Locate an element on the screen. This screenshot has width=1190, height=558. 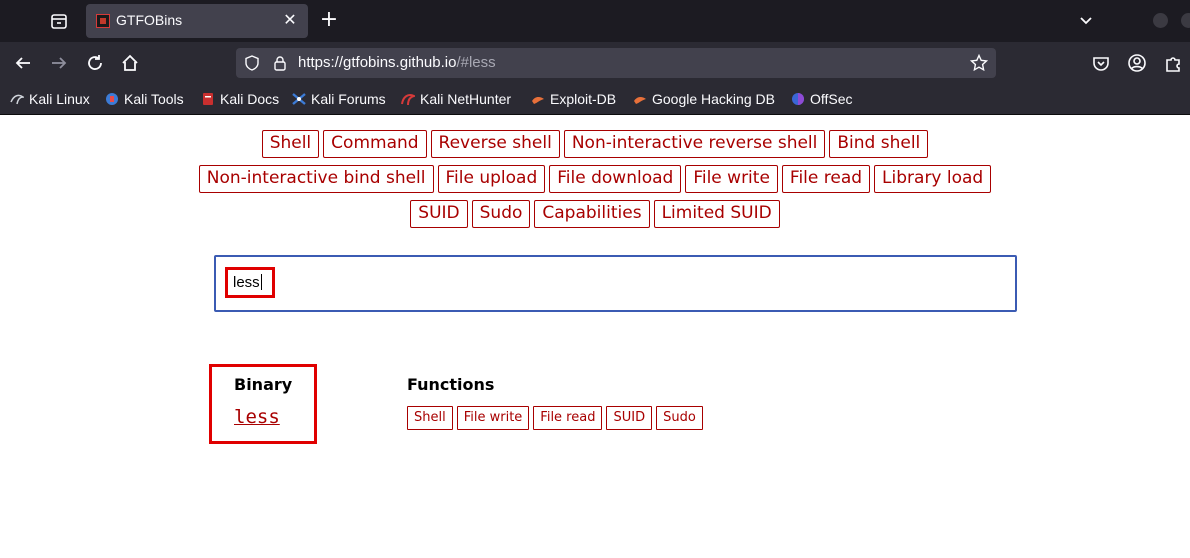
bookmark-label: Kali Tools is located at coordinates (154, 99).